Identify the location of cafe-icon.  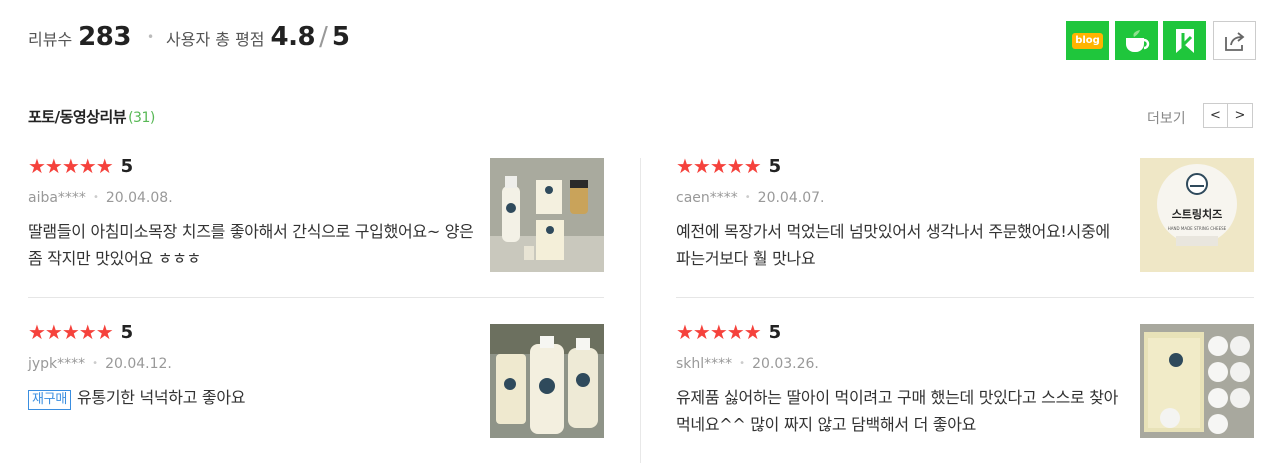
(1137, 40).